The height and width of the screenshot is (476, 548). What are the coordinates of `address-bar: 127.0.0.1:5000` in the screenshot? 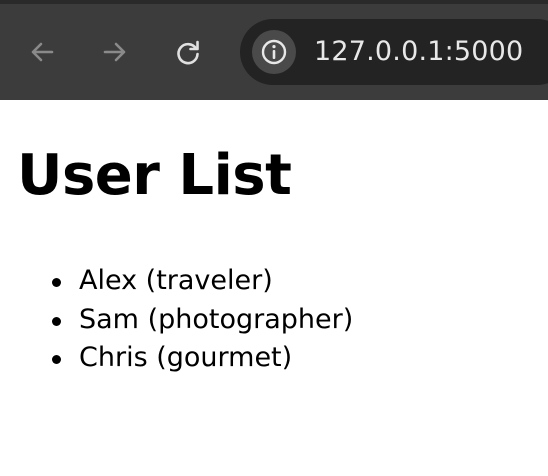 It's located at (394, 52).